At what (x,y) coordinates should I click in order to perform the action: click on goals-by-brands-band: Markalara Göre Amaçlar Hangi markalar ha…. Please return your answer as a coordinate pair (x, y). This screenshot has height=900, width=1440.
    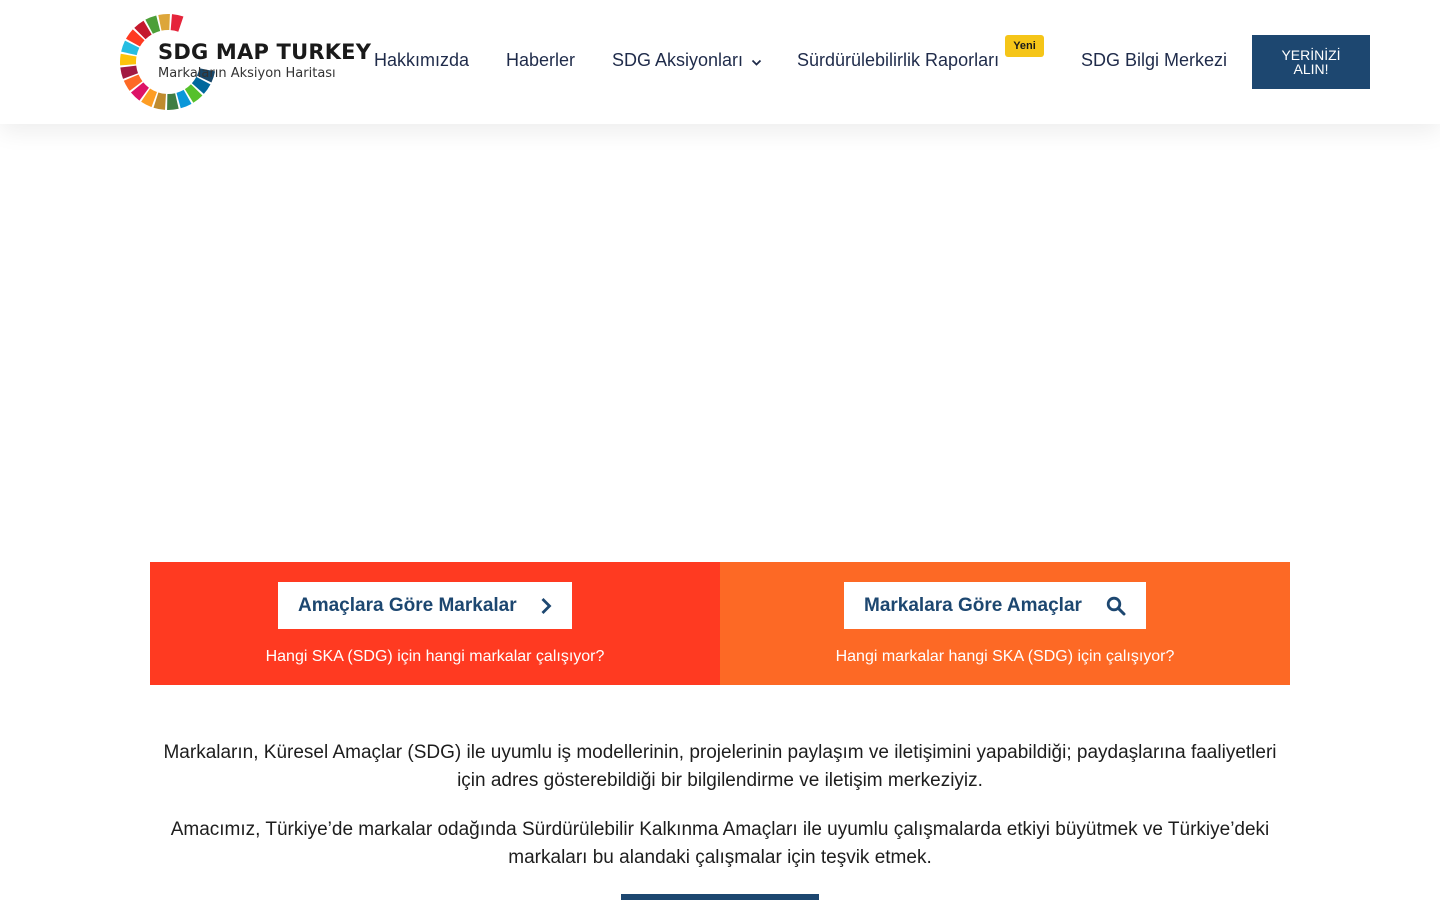
    Looking at the image, I should click on (1005, 623).